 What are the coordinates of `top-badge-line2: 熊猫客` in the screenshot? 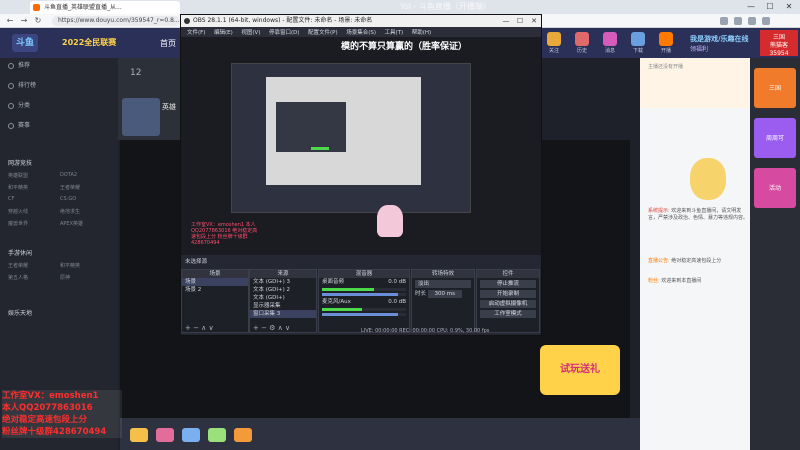 It's located at (778, 45).